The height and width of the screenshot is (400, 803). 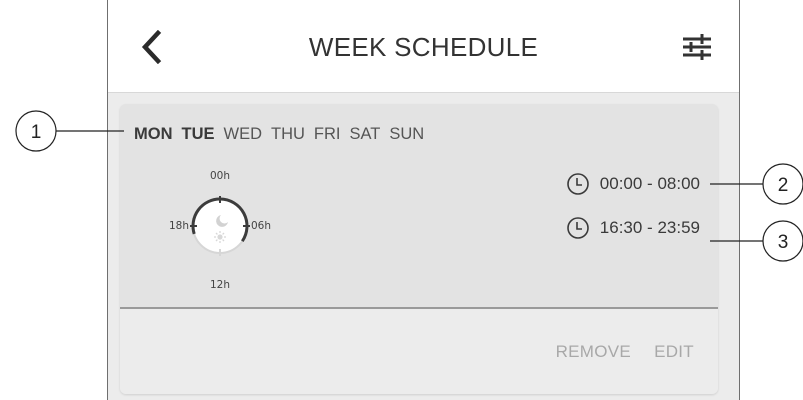 What do you see at coordinates (179, 226) in the screenshot?
I see `clock-label-18h: 18h` at bounding box center [179, 226].